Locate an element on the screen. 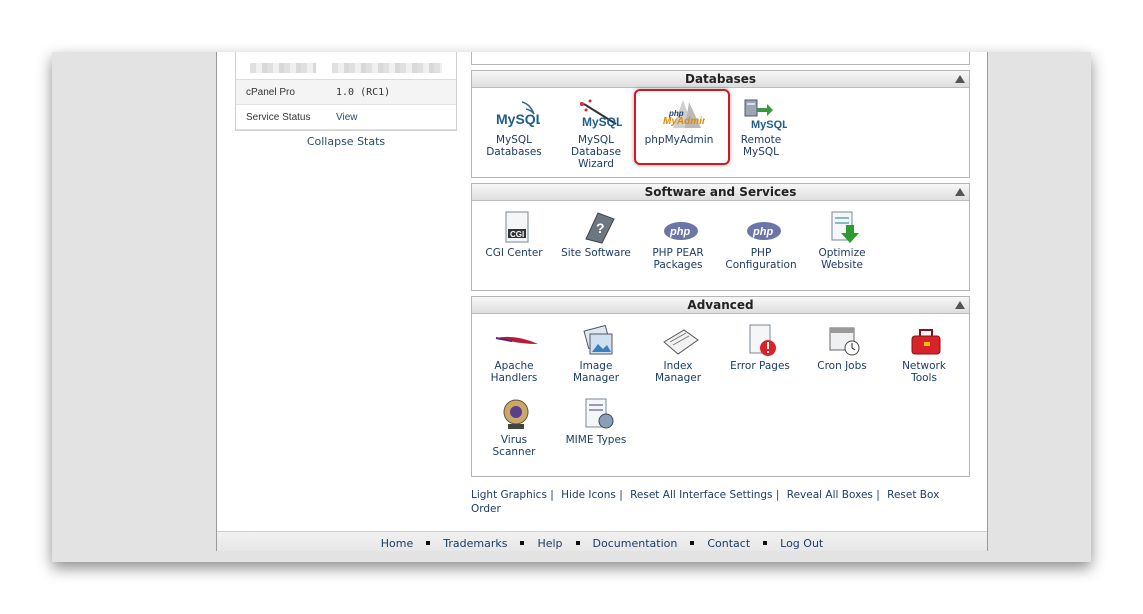  phpmyadmin-logo-icon: php MyAdmin is located at coordinates (683, 115).